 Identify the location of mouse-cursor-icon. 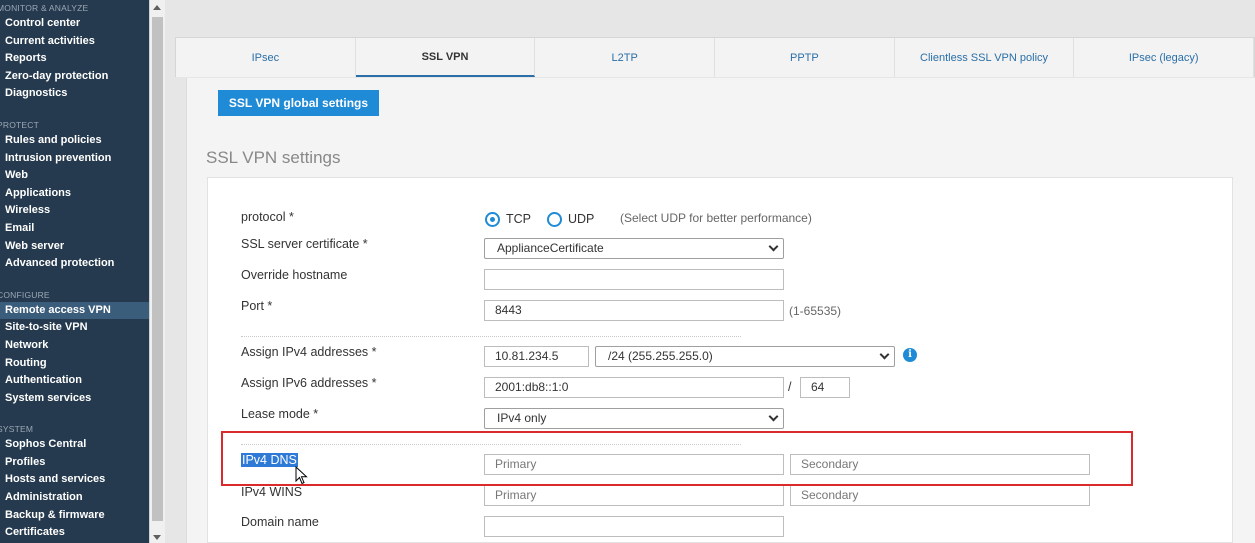
(301, 475).